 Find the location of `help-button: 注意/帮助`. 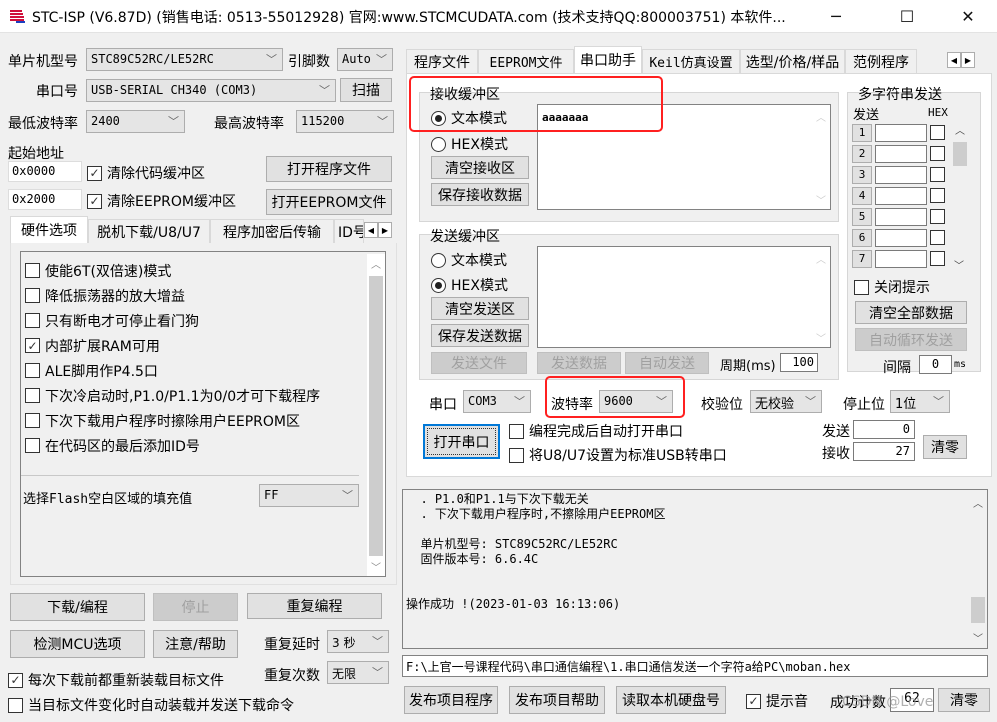

help-button: 注意/帮助 is located at coordinates (195, 644).